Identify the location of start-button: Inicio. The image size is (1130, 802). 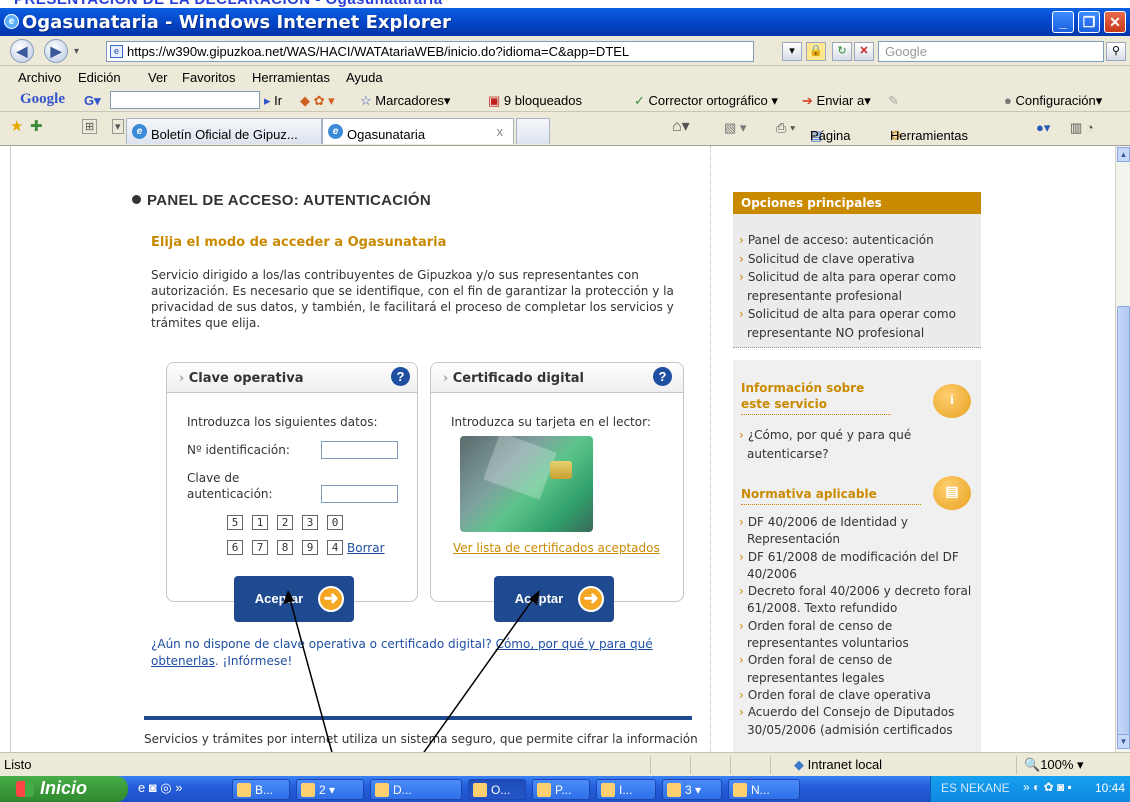
(64, 789).